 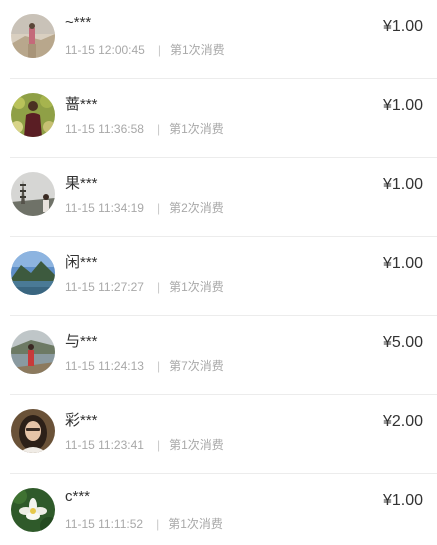 I want to click on user-name: 蔷***, so click(x=81, y=104).